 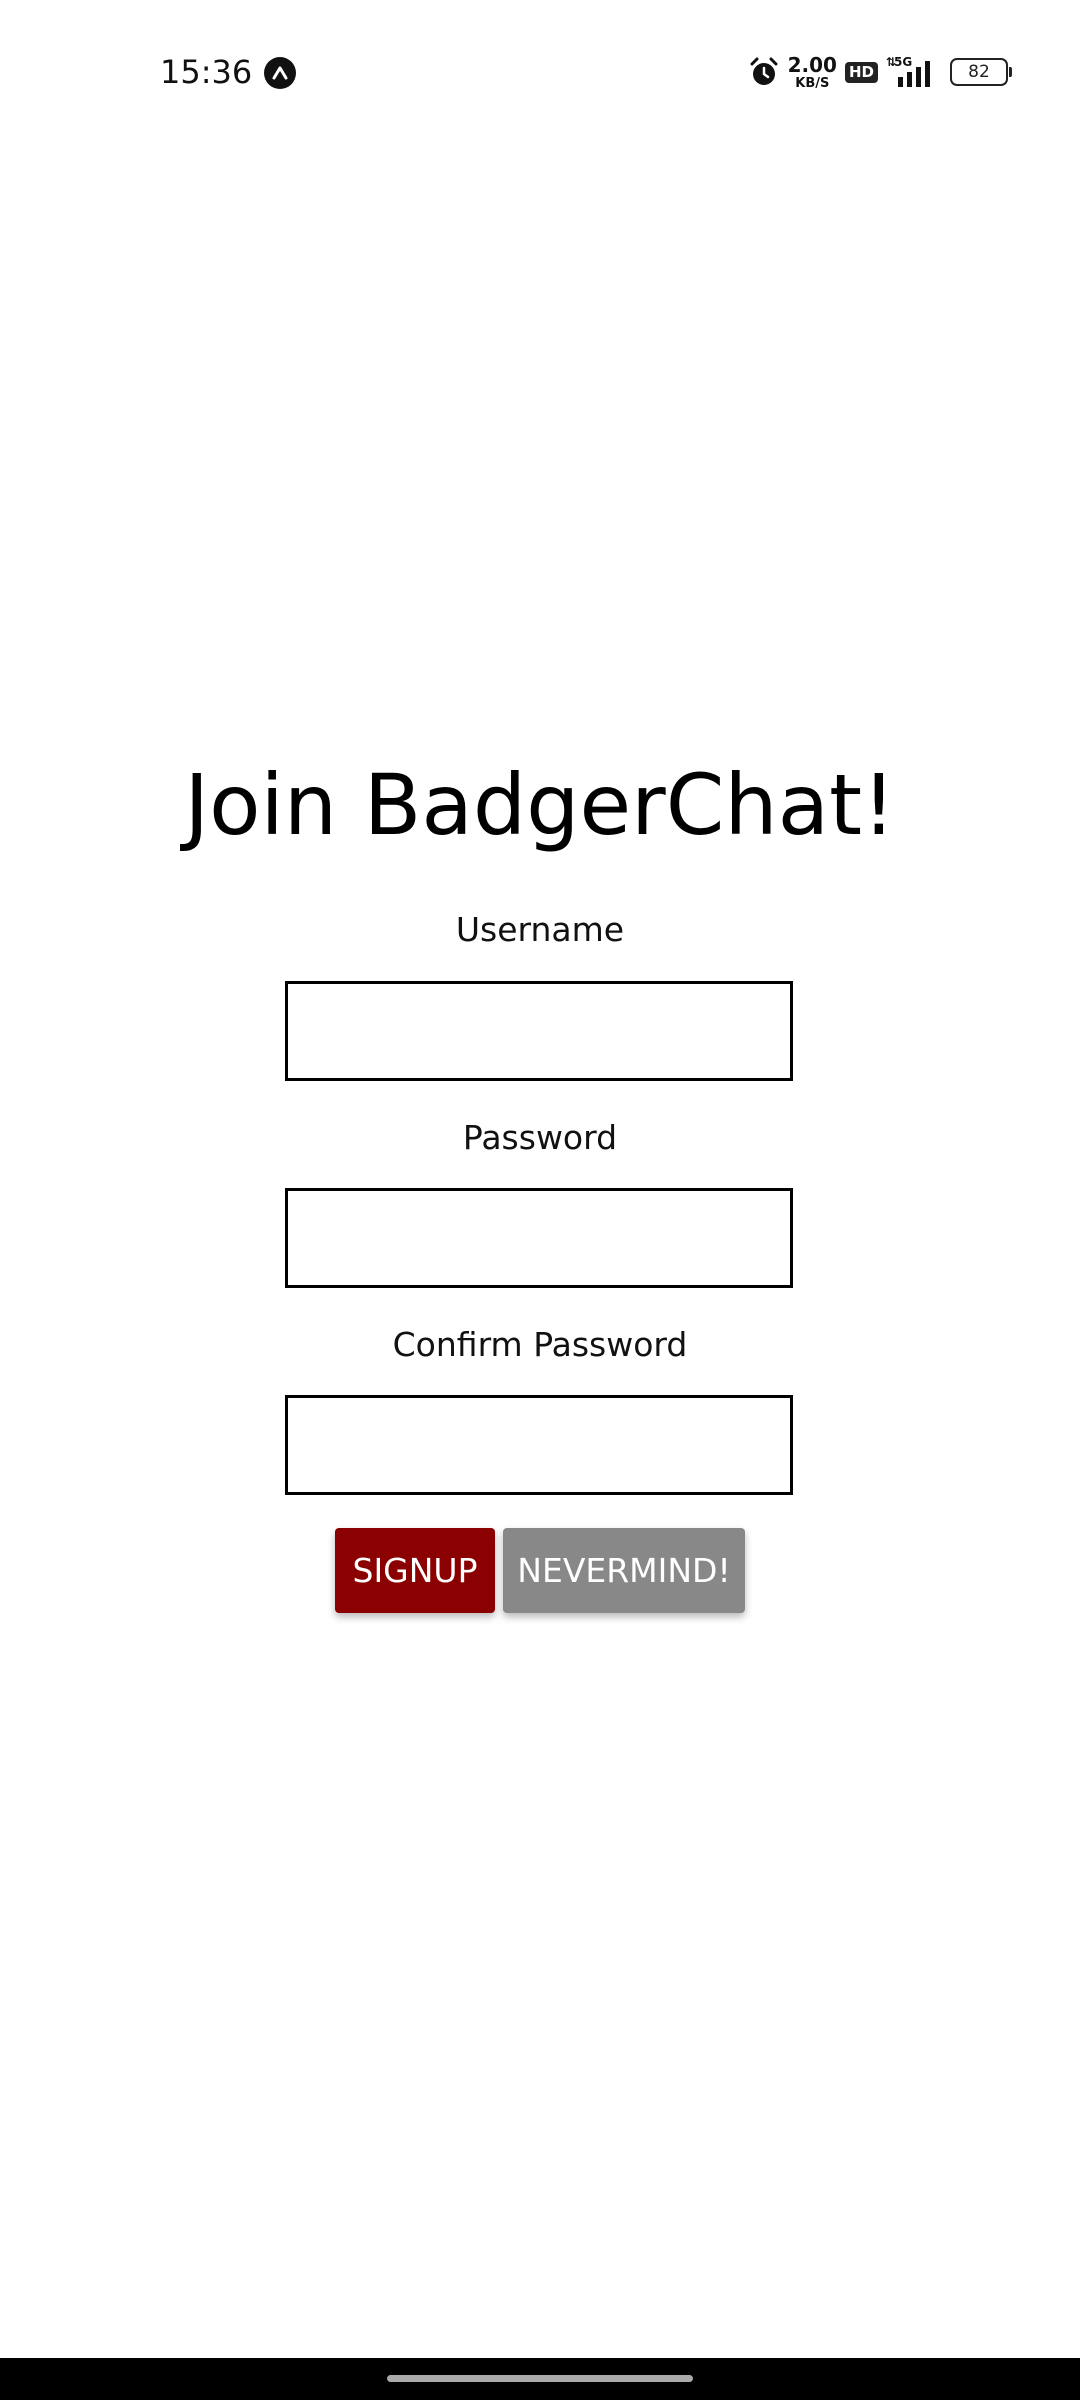 I want to click on navigation-bar, so click(x=540, y=2379).